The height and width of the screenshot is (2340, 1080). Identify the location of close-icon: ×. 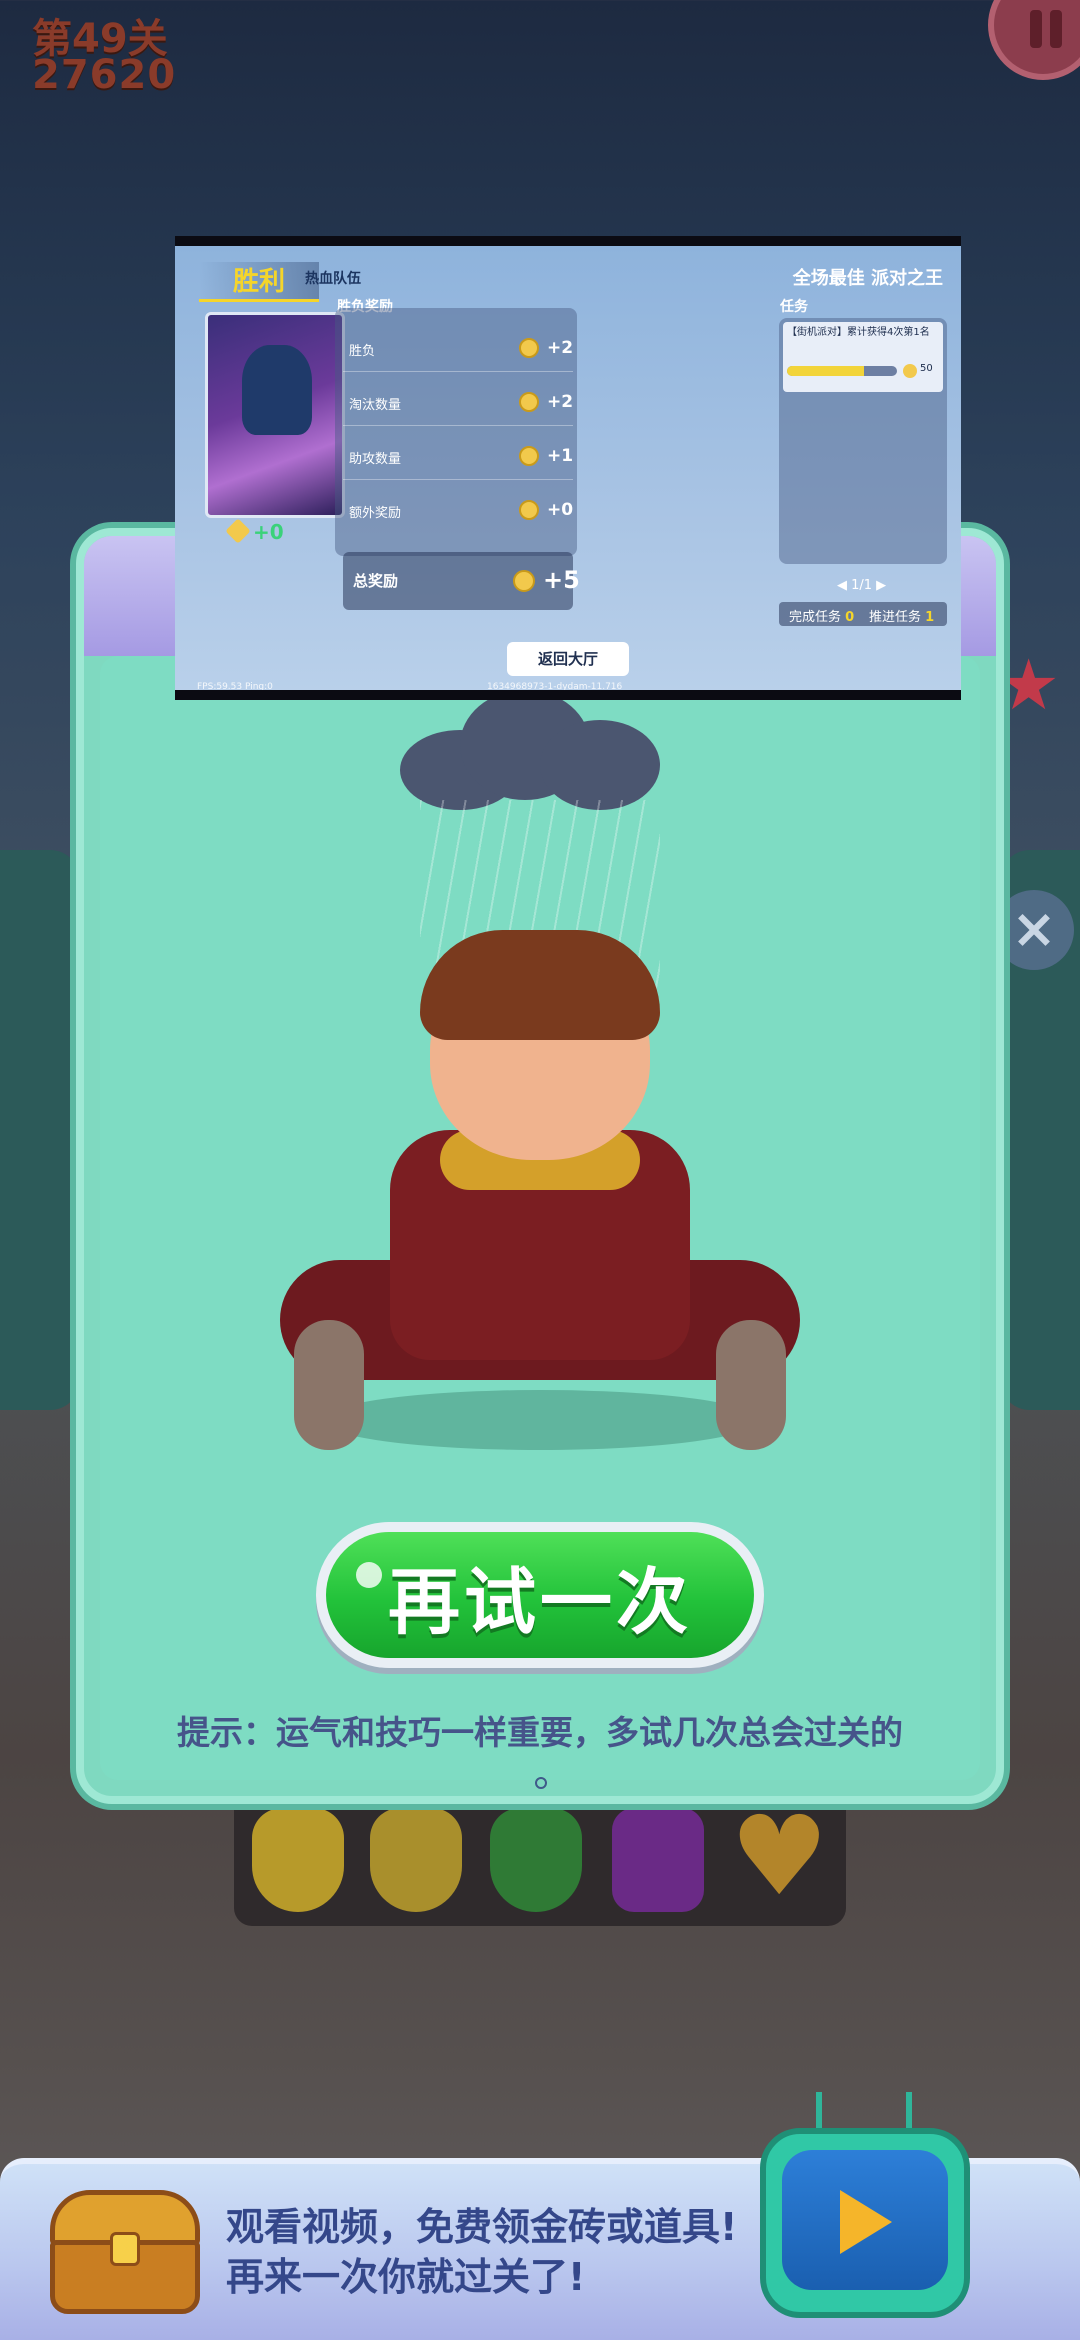
(1034, 930).